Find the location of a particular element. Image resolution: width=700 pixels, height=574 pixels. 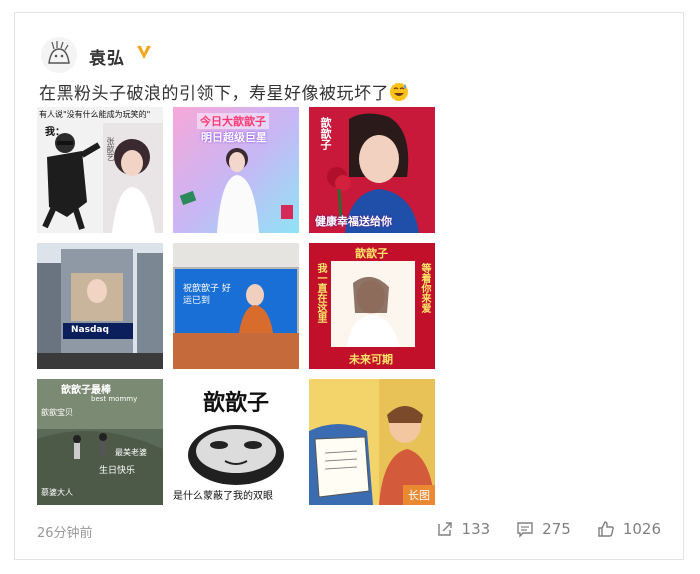

post-image-8: 歆歆子 是什么蒙蔽了我的双眼 is located at coordinates (236, 442).